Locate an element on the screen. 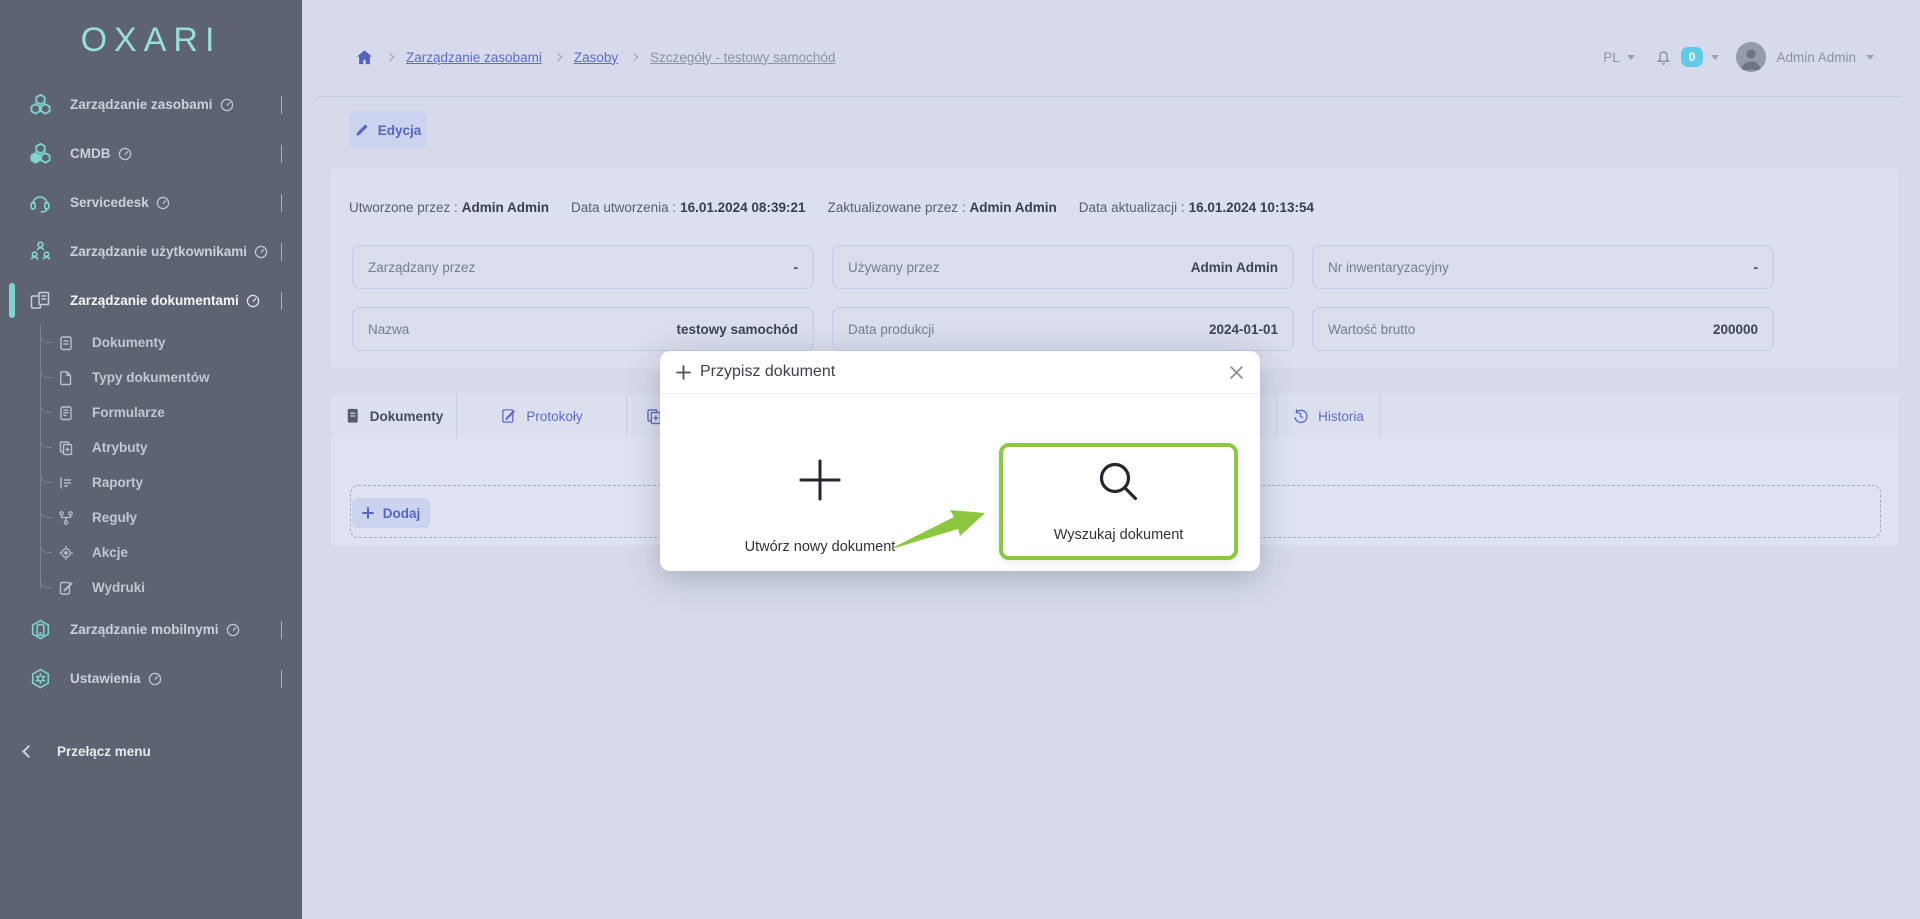  mobile-icon is located at coordinates (40, 630).